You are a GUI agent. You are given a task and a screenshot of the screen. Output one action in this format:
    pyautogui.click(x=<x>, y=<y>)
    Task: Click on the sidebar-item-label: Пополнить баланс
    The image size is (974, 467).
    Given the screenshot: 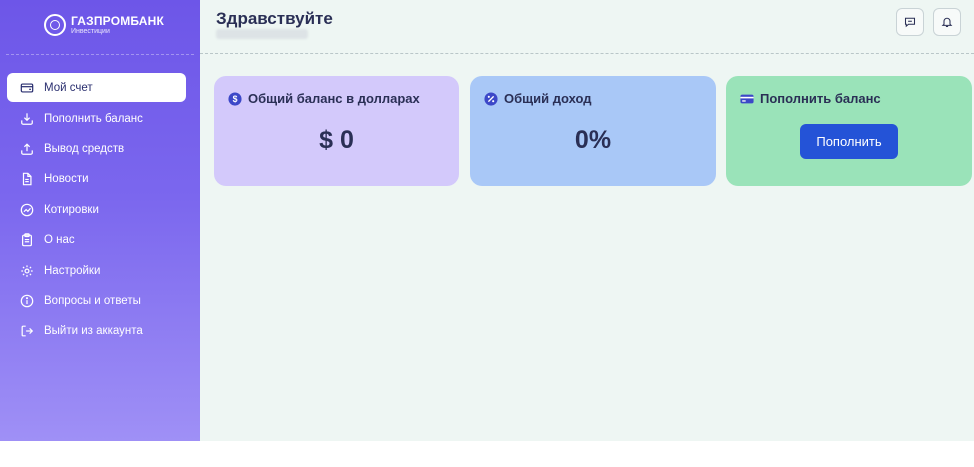 What is the action you would take?
    pyautogui.click(x=93, y=118)
    